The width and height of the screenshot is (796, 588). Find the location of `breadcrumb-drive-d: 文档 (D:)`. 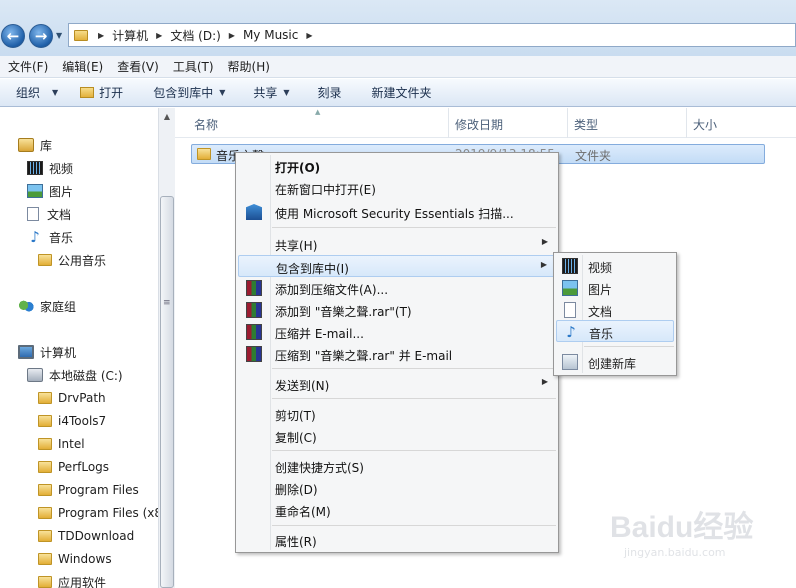

breadcrumb-drive-d: 文档 (D:) is located at coordinates (195, 35).